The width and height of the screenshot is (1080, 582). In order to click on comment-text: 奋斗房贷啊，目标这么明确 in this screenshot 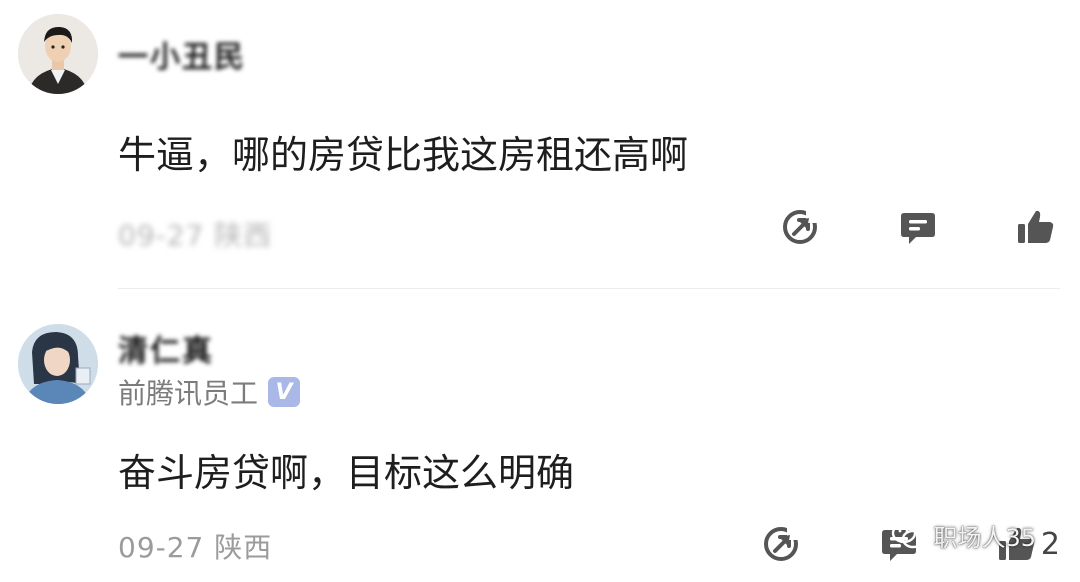, I will do `click(346, 473)`.